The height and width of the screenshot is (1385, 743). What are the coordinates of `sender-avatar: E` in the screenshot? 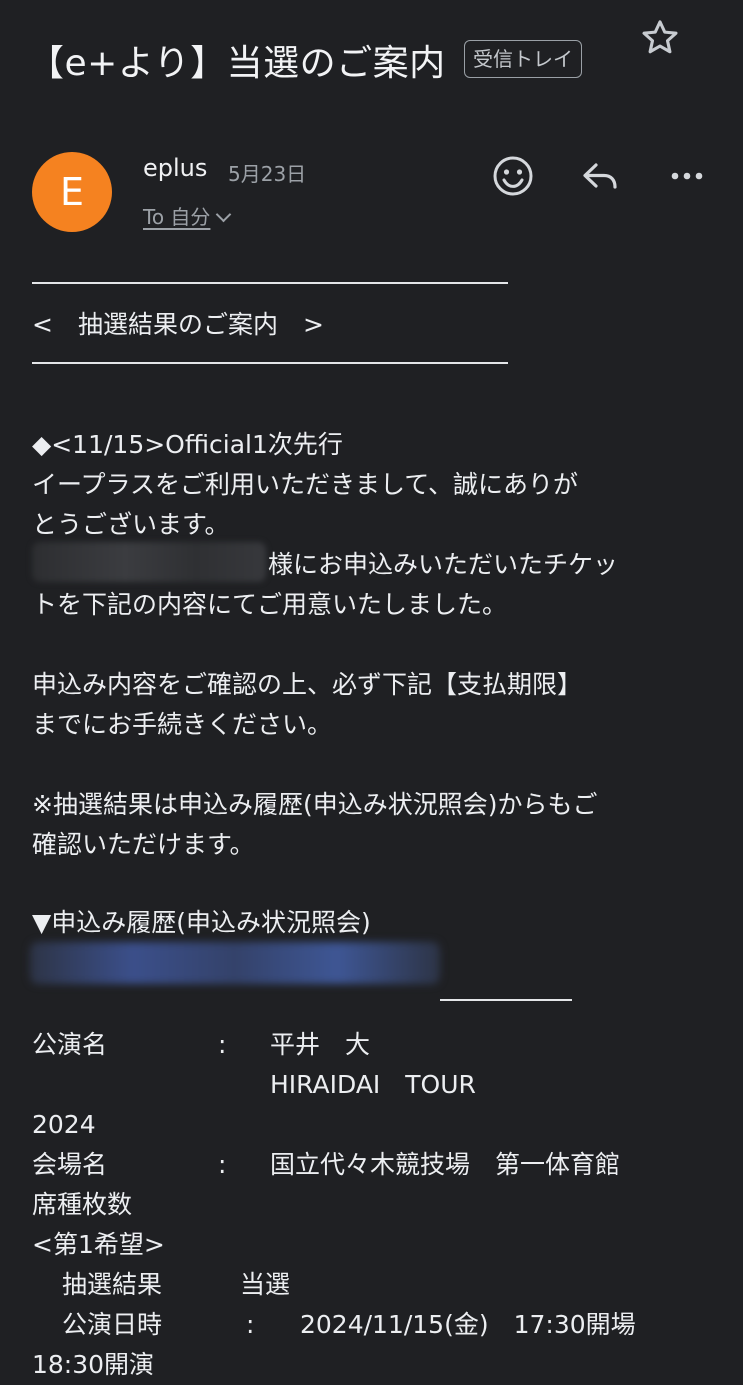 It's located at (72, 192).